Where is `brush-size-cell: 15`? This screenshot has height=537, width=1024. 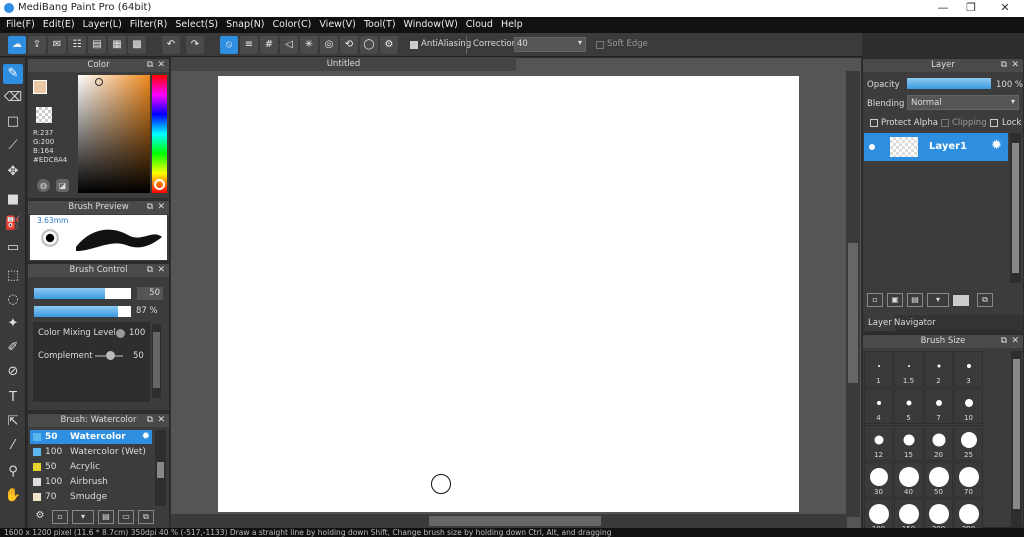
brush-size-cell: 15 is located at coordinates (908, 443).